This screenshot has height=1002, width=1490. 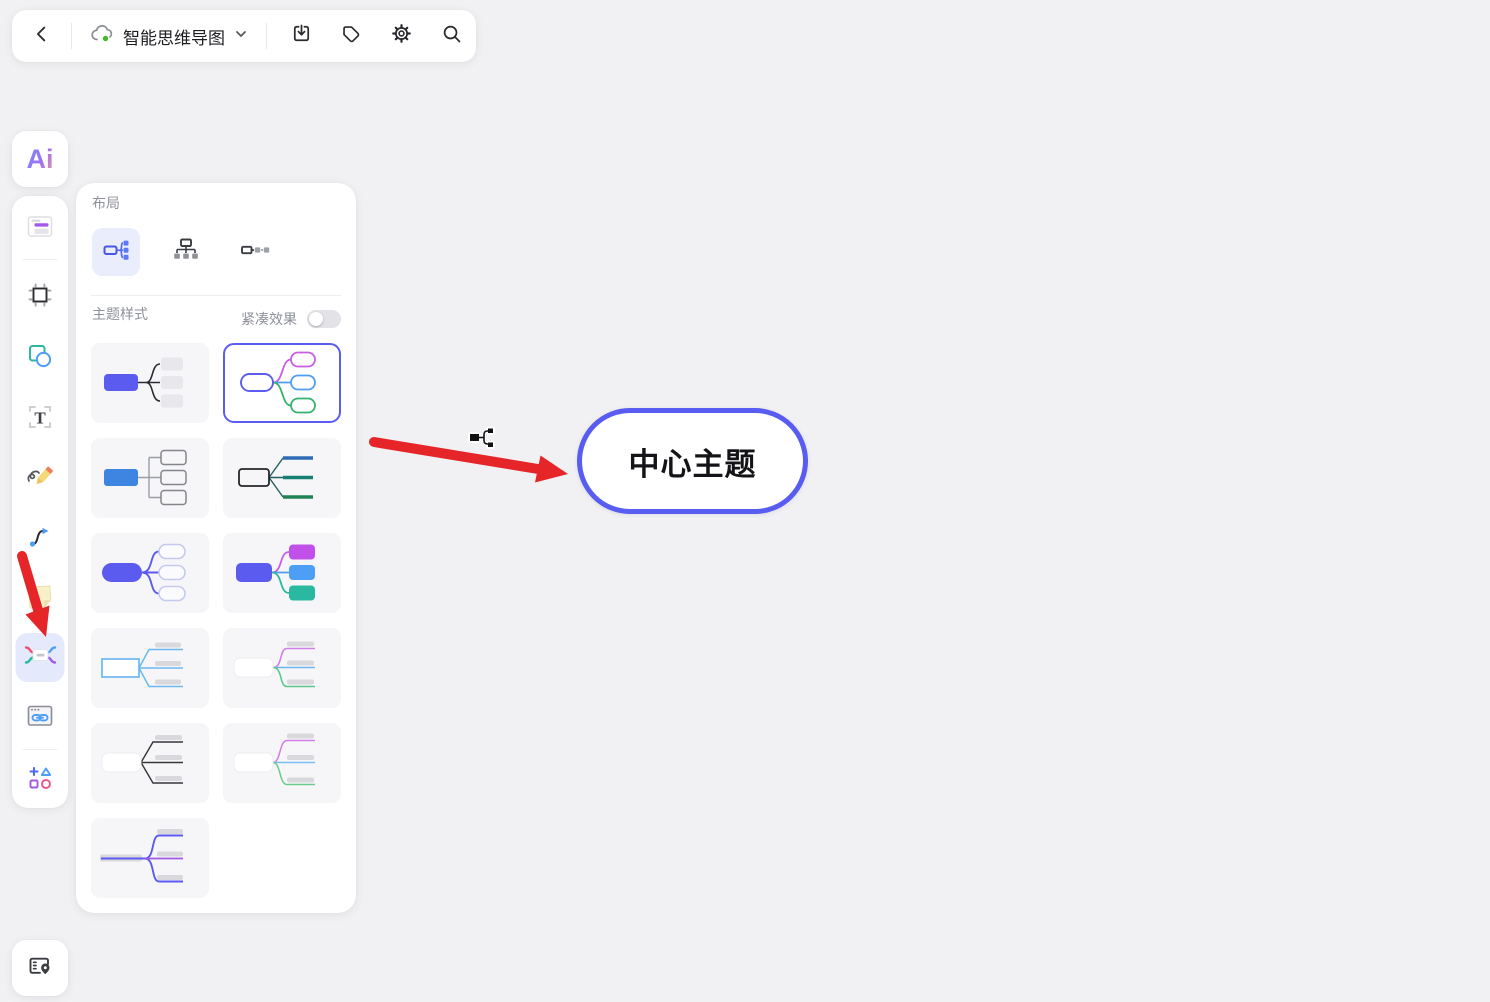 I want to click on svg-text: T, so click(x=40, y=417).